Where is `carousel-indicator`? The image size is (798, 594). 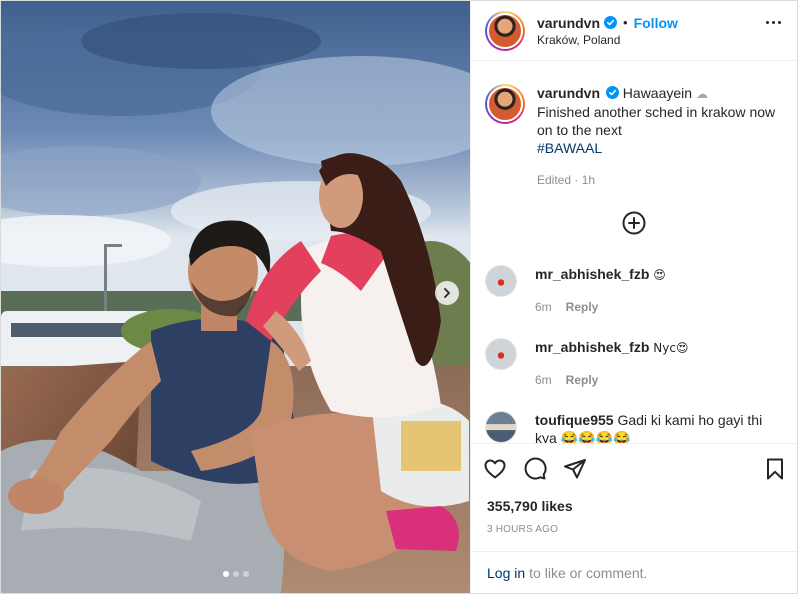
carousel-indicator is located at coordinates (235, 574).